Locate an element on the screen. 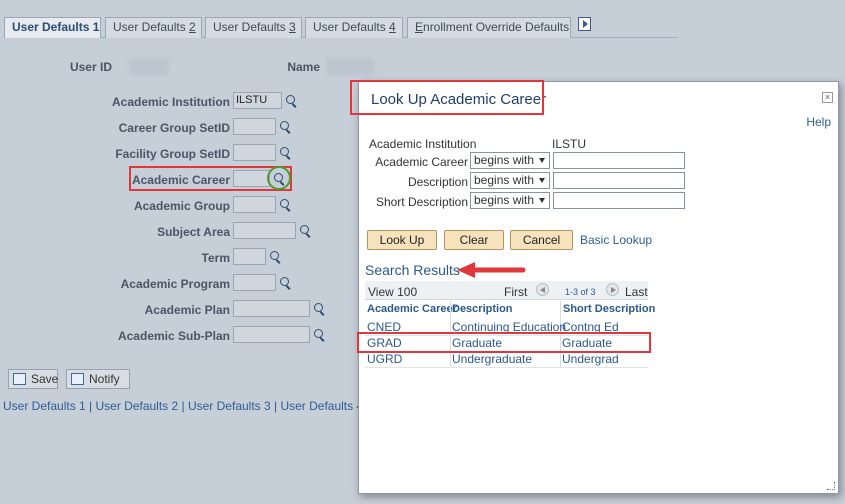  cell-academic-career: UGRD is located at coordinates (384, 359).